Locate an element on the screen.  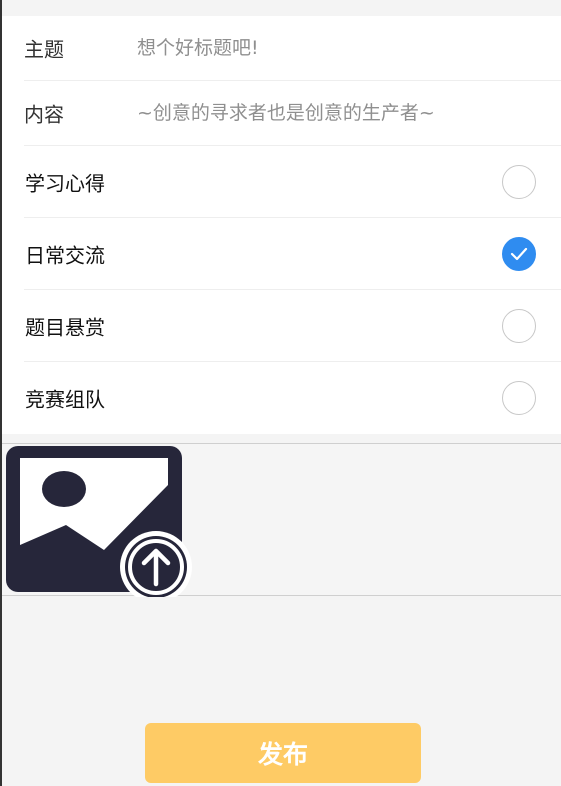
checkmark-icon is located at coordinates (519, 253).